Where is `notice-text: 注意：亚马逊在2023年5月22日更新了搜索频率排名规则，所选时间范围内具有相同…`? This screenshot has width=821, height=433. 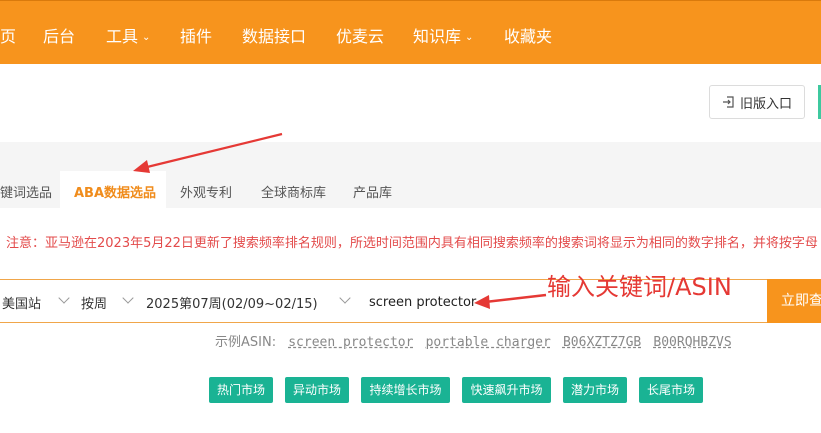
notice-text: 注意：亚马逊在2023年5月22日更新了搜索频率排名规则，所选时间范围内具有相同… is located at coordinates (412, 243).